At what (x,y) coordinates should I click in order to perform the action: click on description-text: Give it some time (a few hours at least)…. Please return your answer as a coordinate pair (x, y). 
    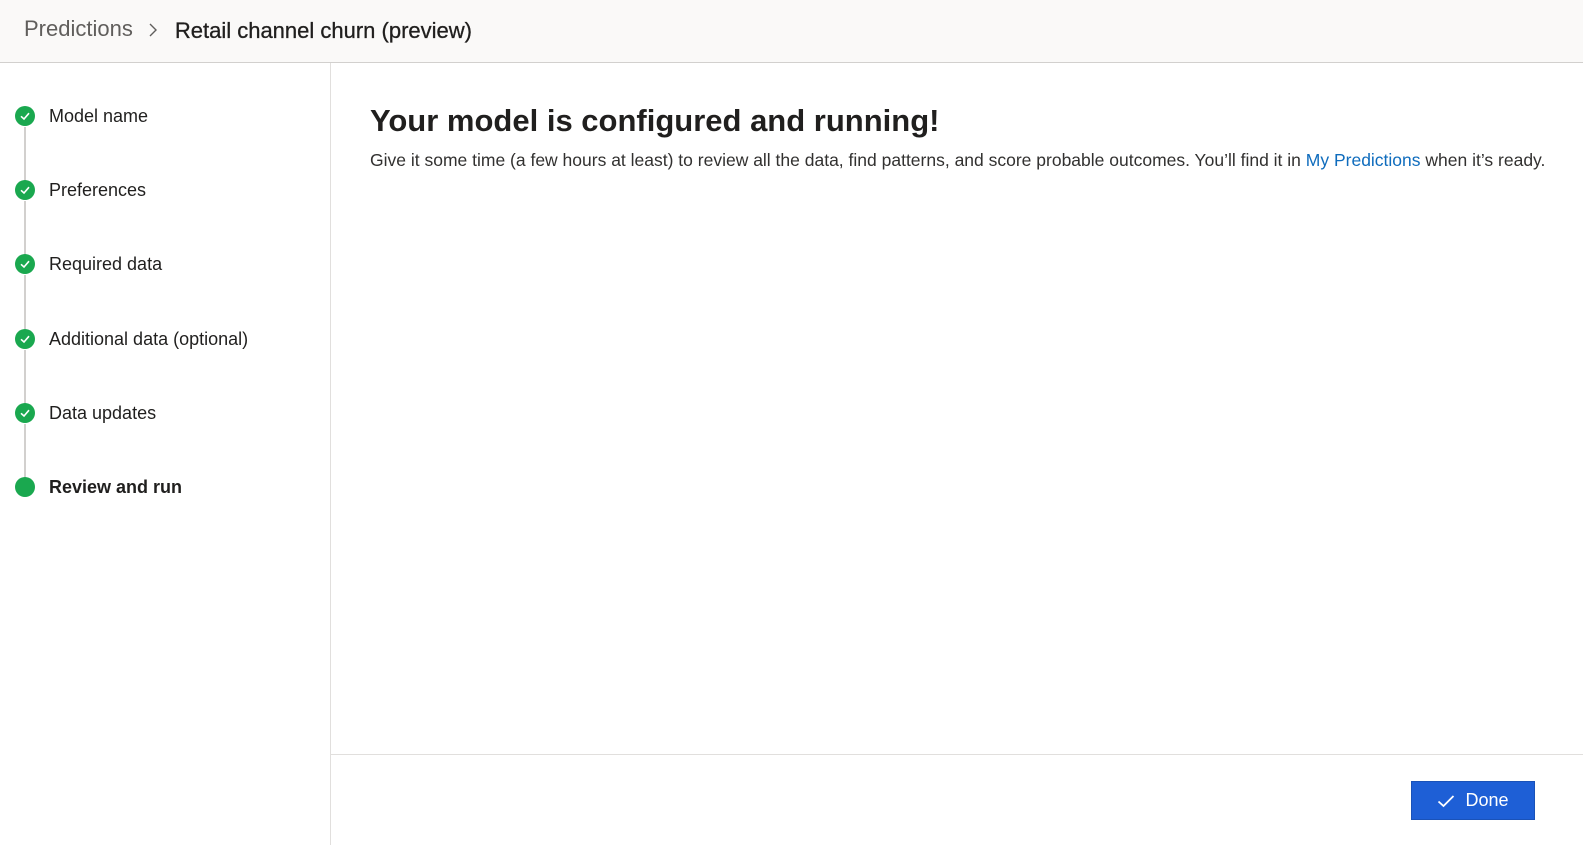
    Looking at the image, I should click on (838, 160).